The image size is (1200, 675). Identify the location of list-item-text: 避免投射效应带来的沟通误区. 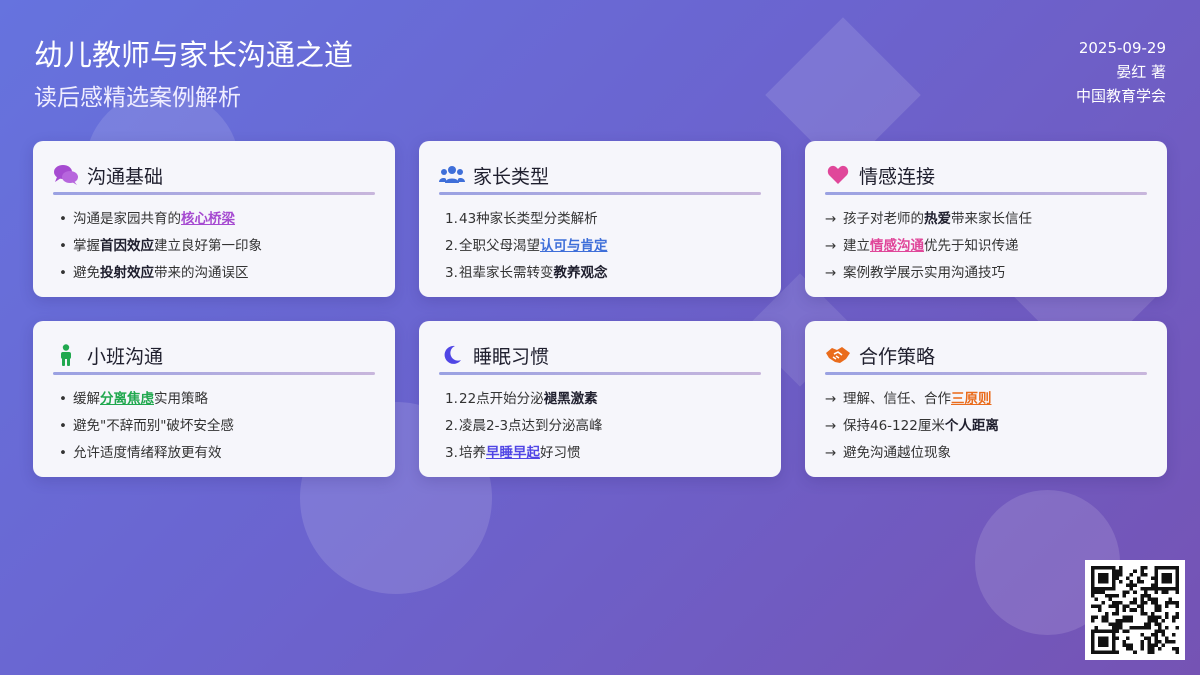
(161, 273).